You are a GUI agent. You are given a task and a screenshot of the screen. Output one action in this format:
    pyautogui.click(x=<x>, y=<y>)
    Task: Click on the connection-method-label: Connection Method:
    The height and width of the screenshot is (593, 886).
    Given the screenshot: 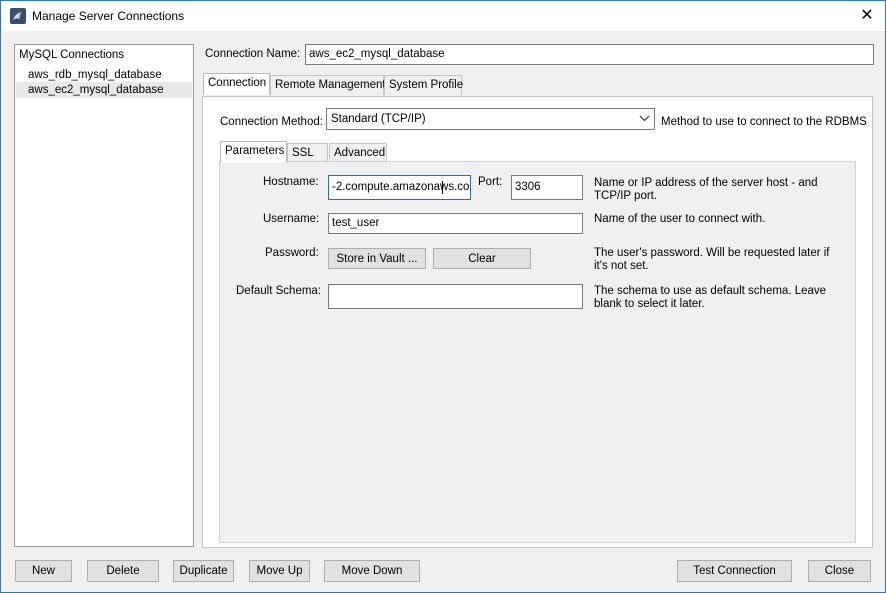 What is the action you would take?
    pyautogui.click(x=271, y=122)
    